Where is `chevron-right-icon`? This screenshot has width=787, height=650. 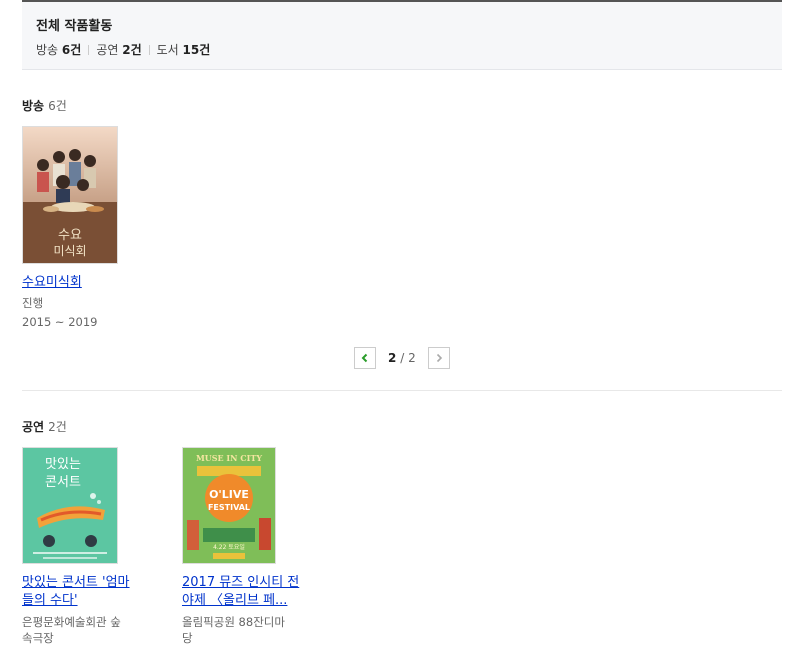
chevron-right-icon is located at coordinates (439, 358).